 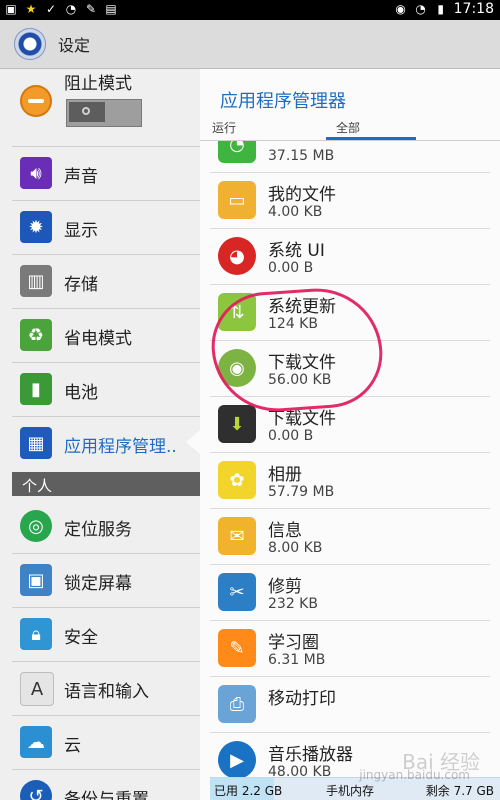 I want to click on app-size: 37.15 MB, so click(x=301, y=156).